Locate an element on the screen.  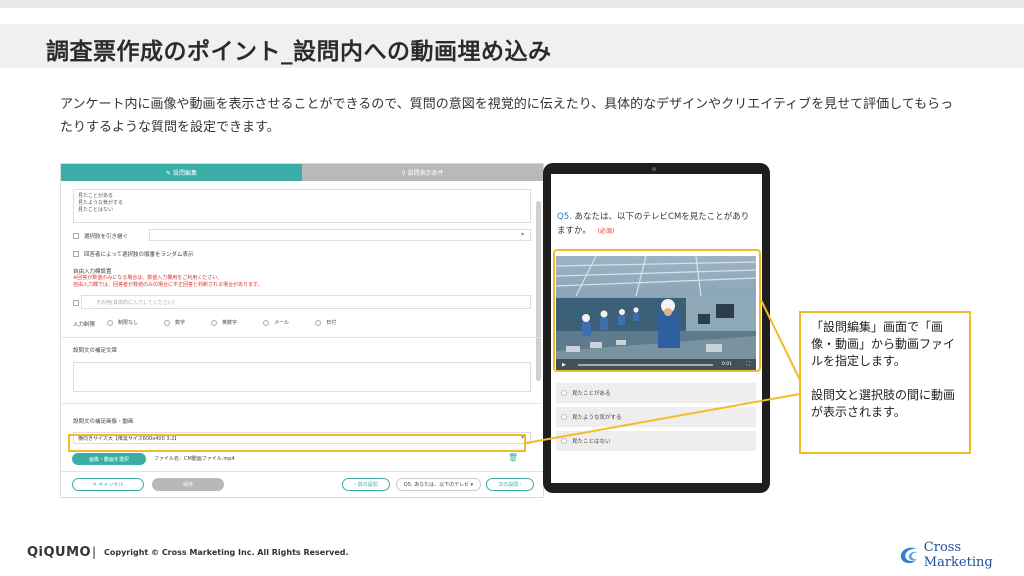
cross-marketing-swoosh-icon is located at coordinates (909, 555).